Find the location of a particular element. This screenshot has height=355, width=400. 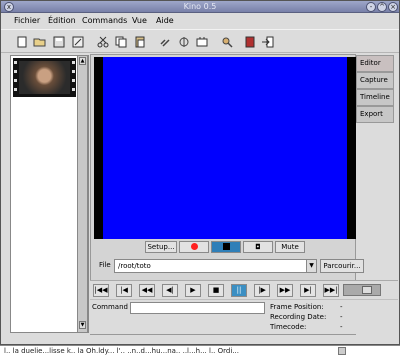

shuttle-slider is located at coordinates (362, 290).